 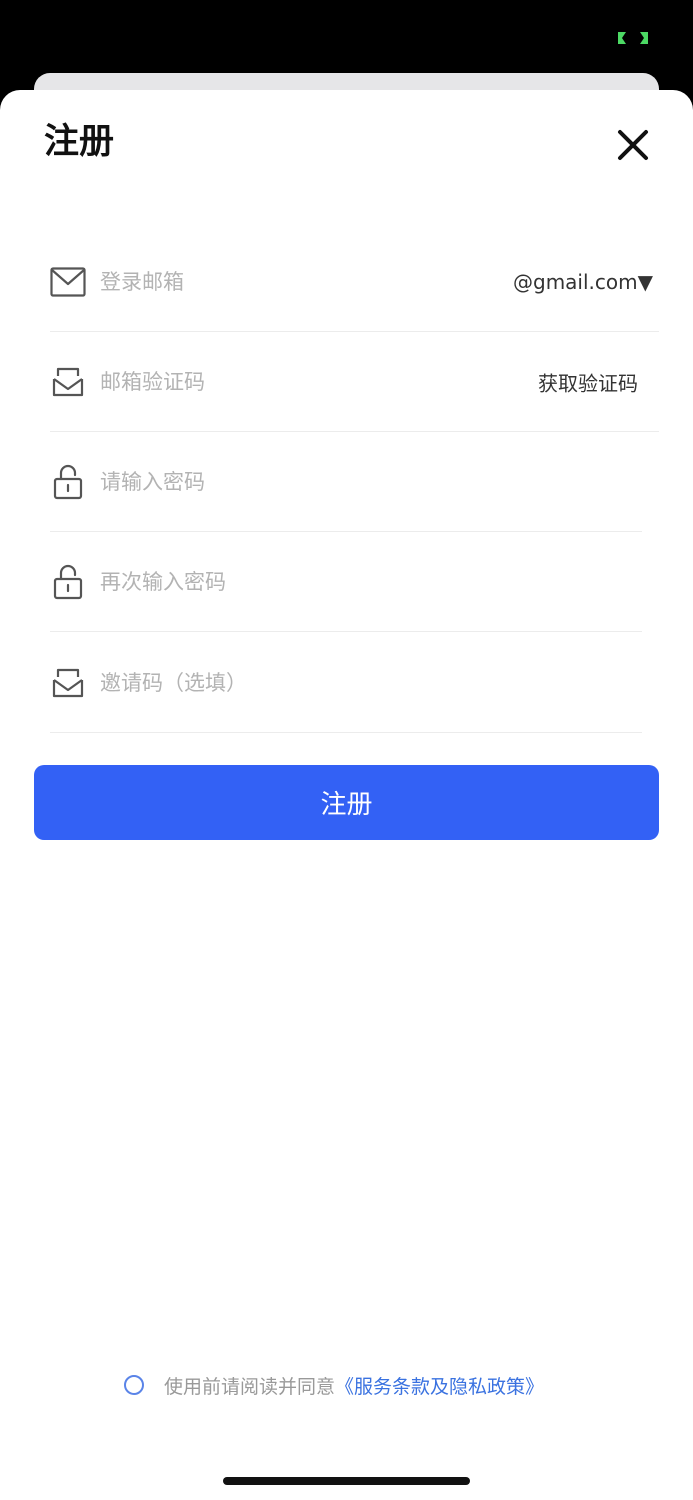 I want to click on password-confirm-field-row, so click(x=346, y=582).